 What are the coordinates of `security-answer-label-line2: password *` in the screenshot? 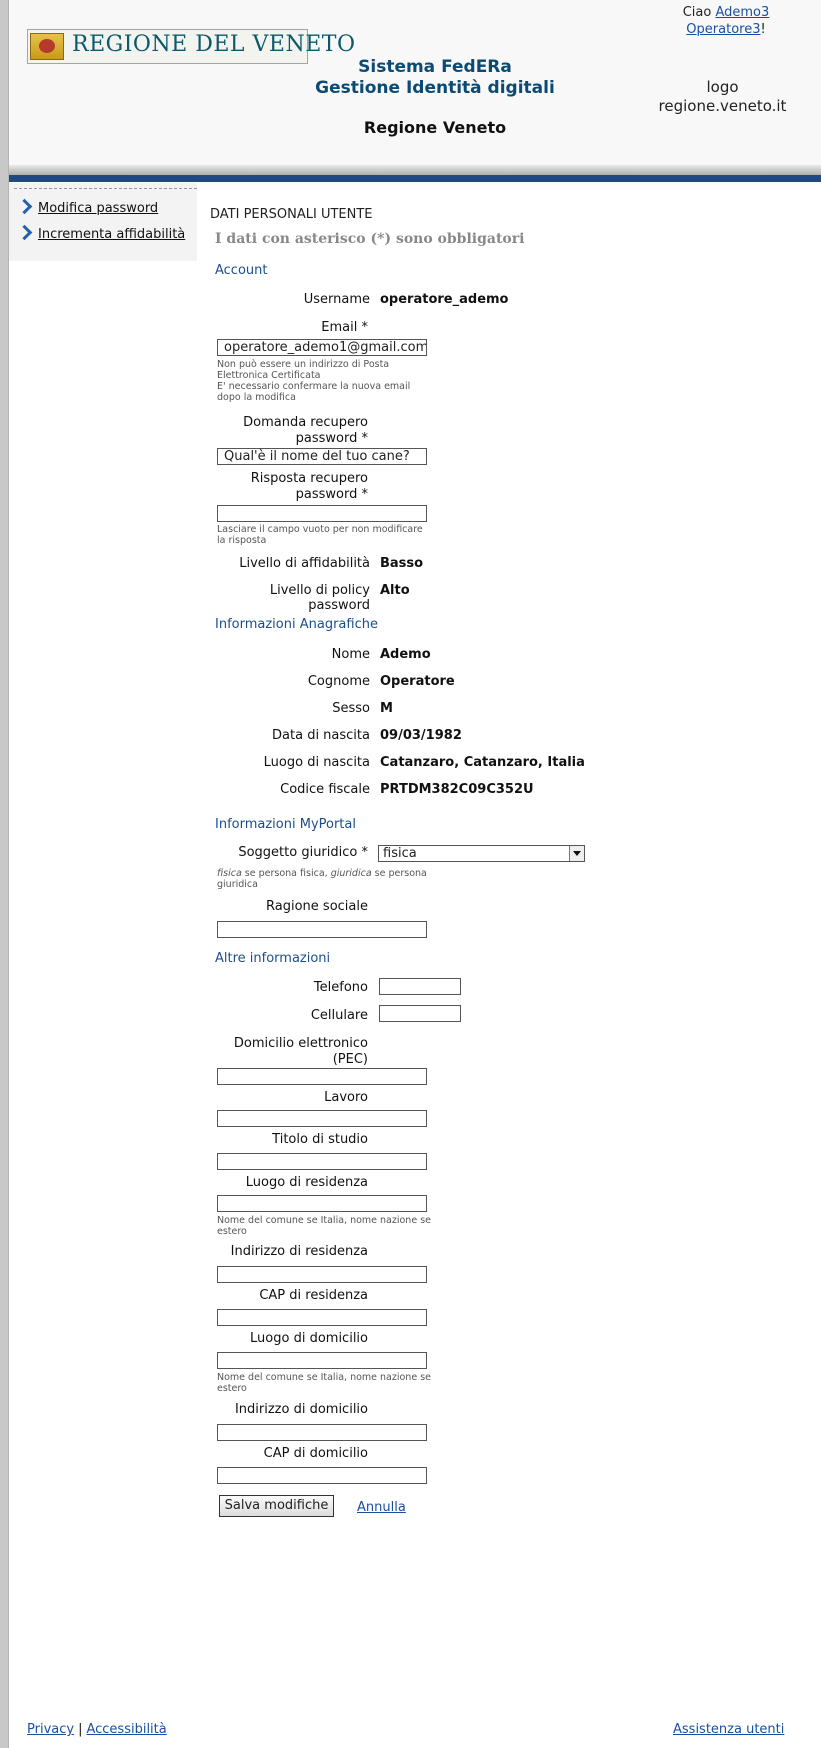 It's located at (331, 494).